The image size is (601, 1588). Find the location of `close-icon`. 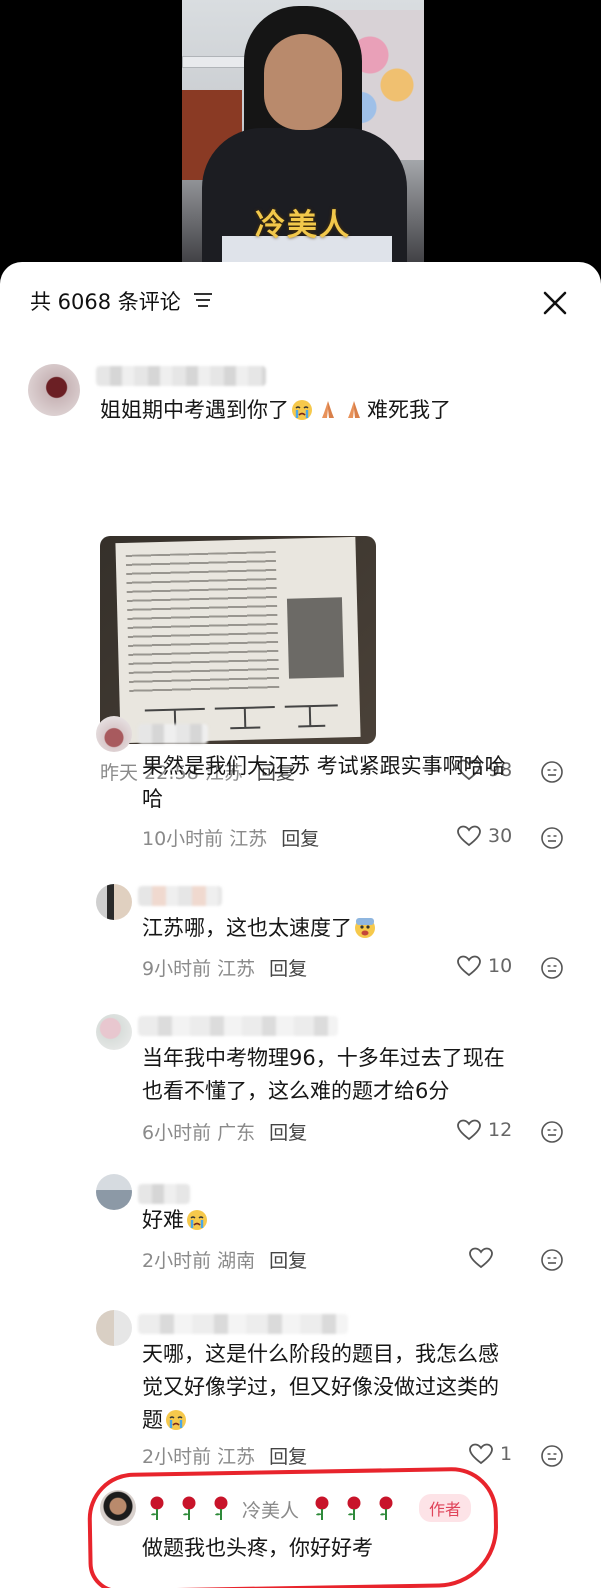

close-icon is located at coordinates (555, 303).